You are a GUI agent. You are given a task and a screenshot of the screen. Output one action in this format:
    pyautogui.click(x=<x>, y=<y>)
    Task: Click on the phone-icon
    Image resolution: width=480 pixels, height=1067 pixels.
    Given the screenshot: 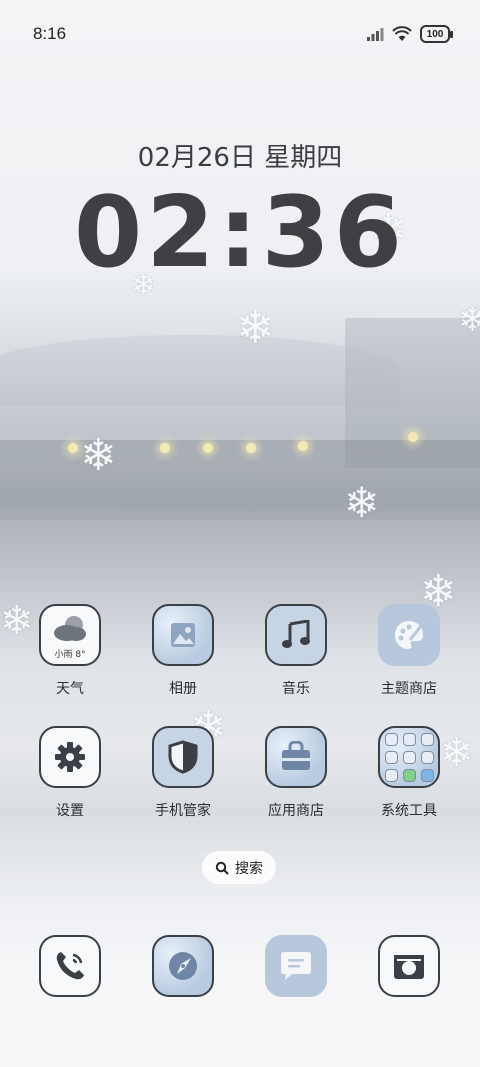 What is the action you would take?
    pyautogui.click(x=70, y=966)
    